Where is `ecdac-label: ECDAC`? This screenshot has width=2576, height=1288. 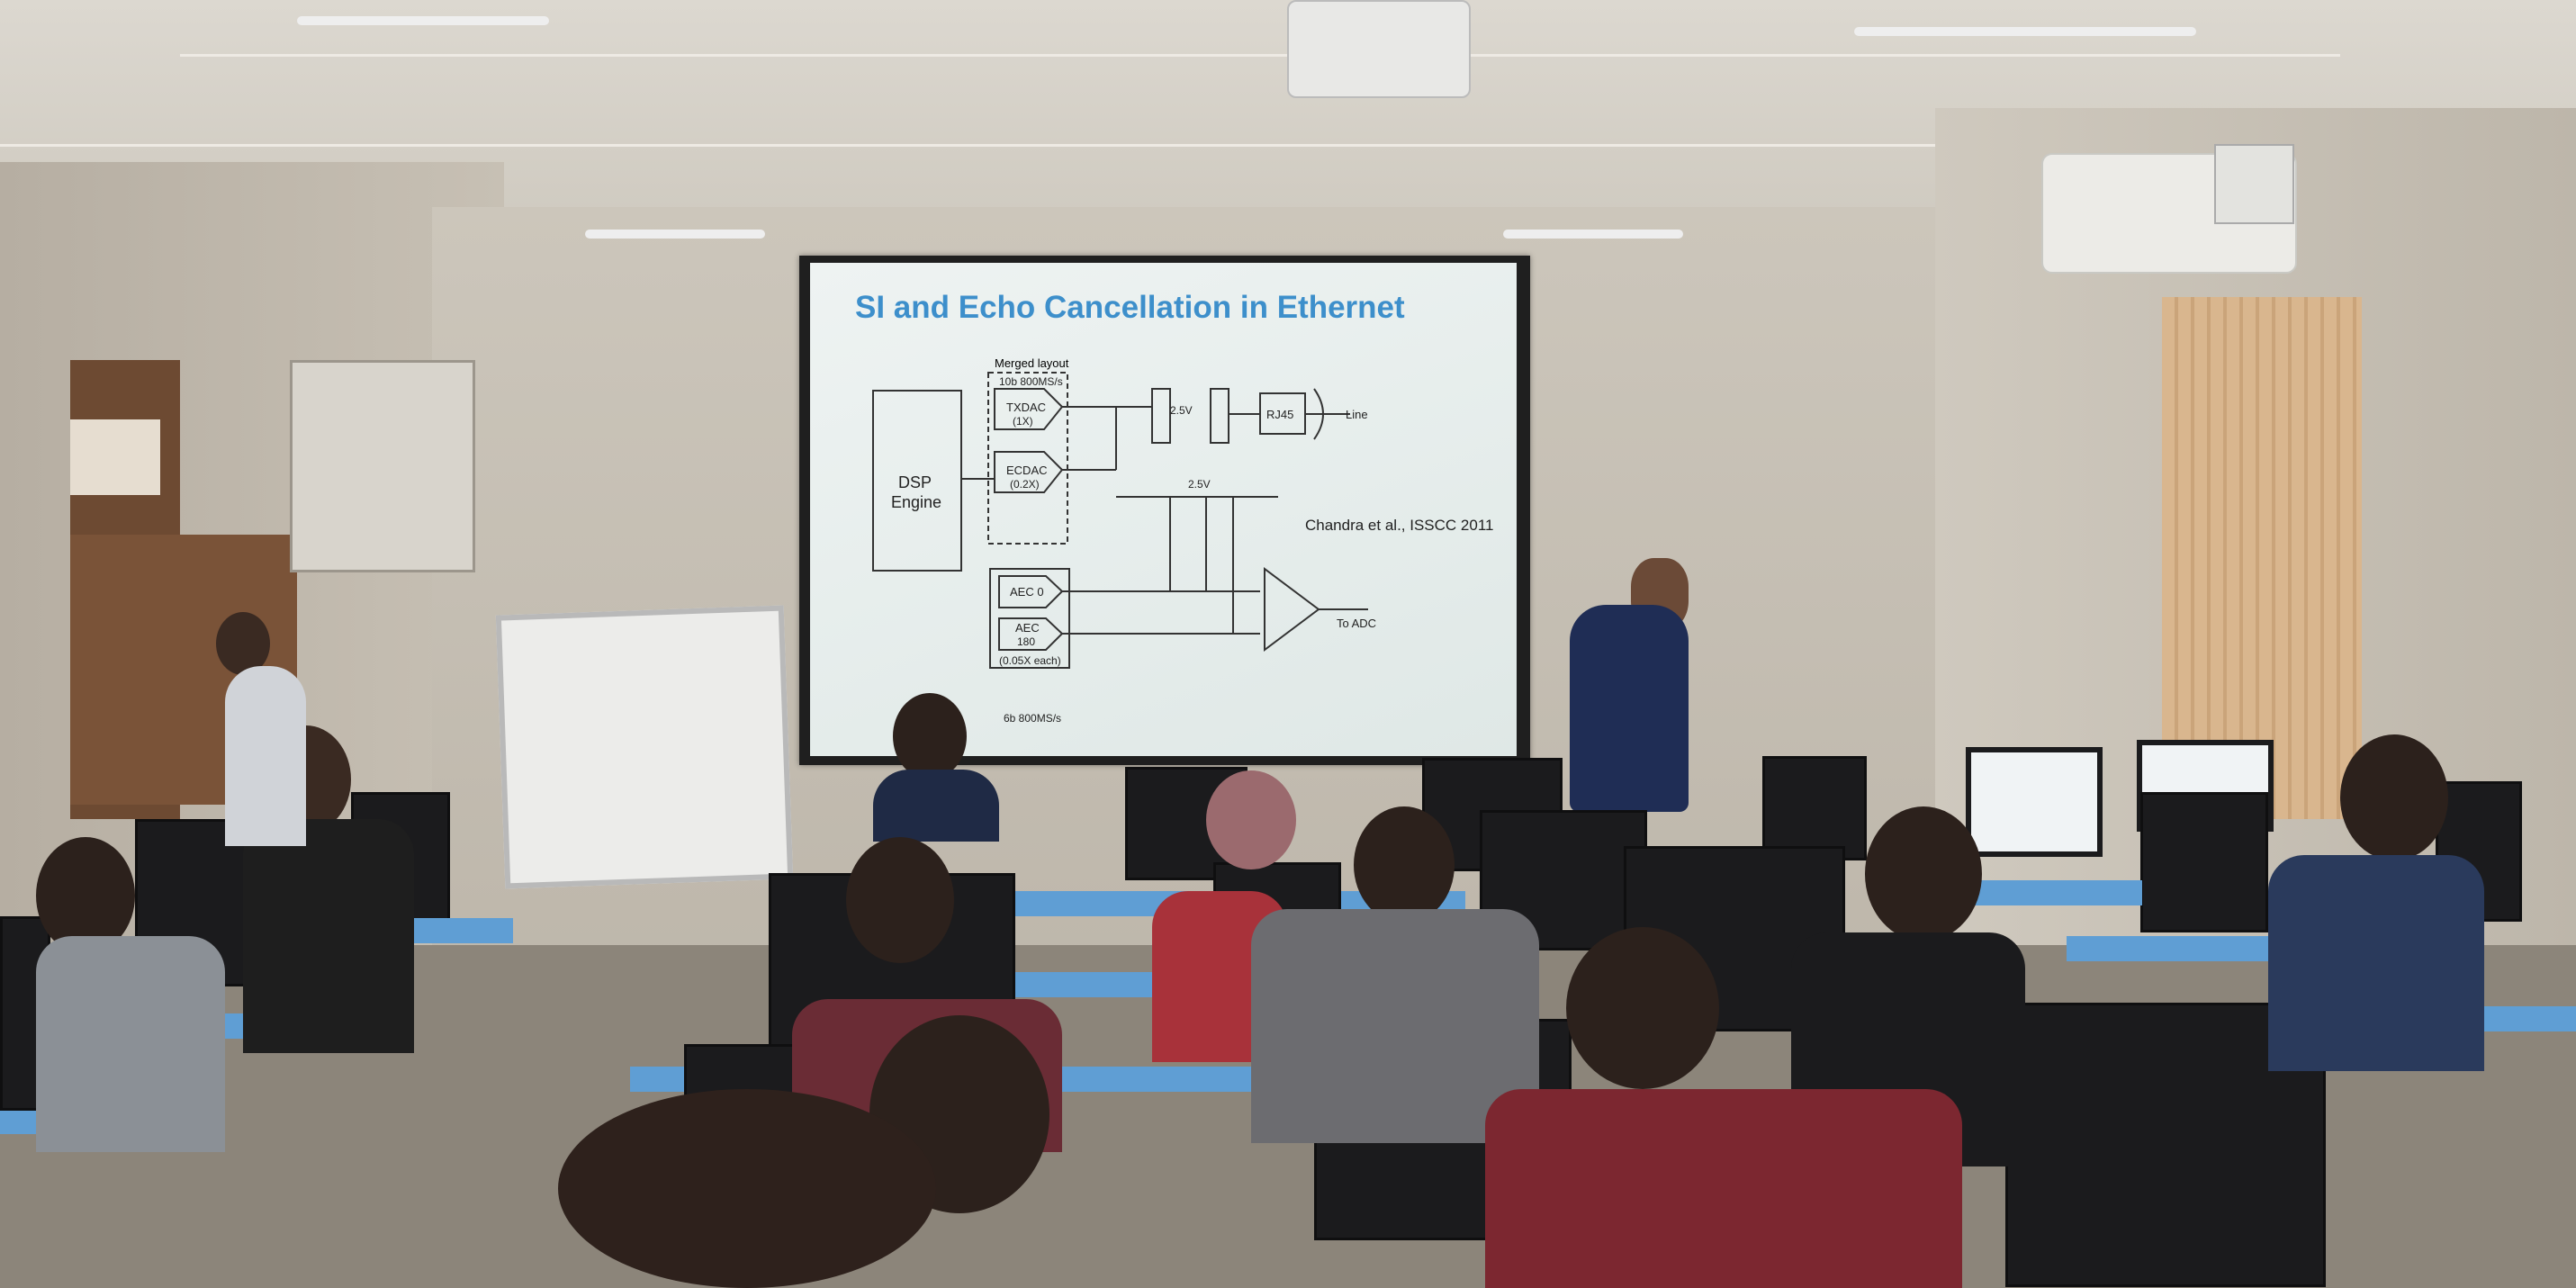
ecdac-label: ECDAC is located at coordinates (1027, 470).